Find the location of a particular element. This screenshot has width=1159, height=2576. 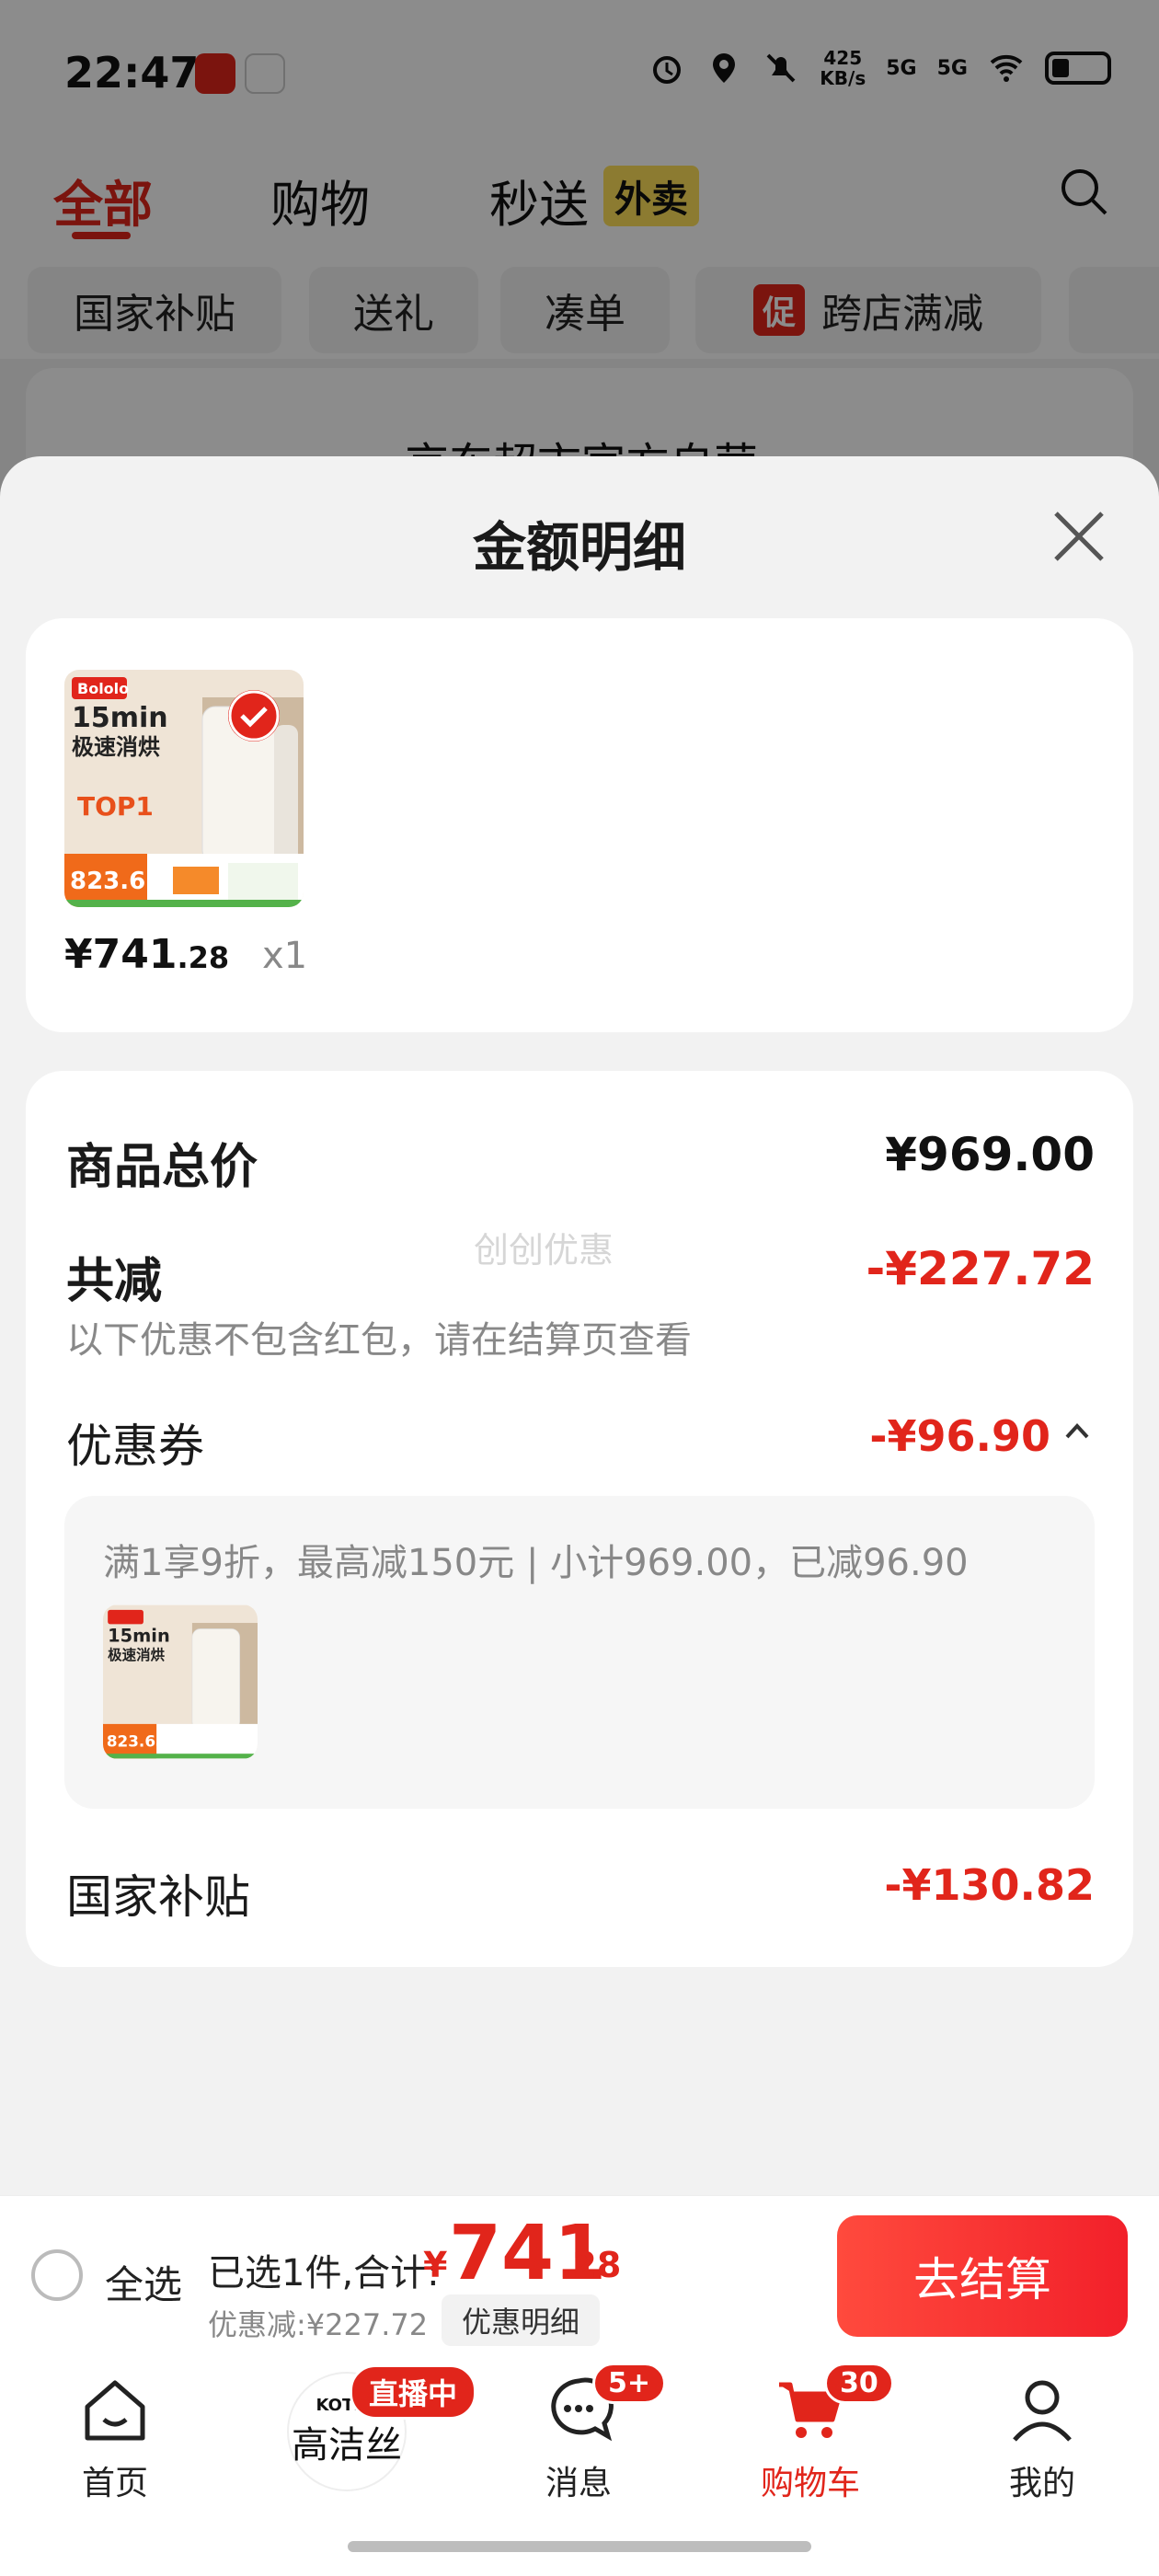

checkout-button: 去结算 is located at coordinates (982, 2276).